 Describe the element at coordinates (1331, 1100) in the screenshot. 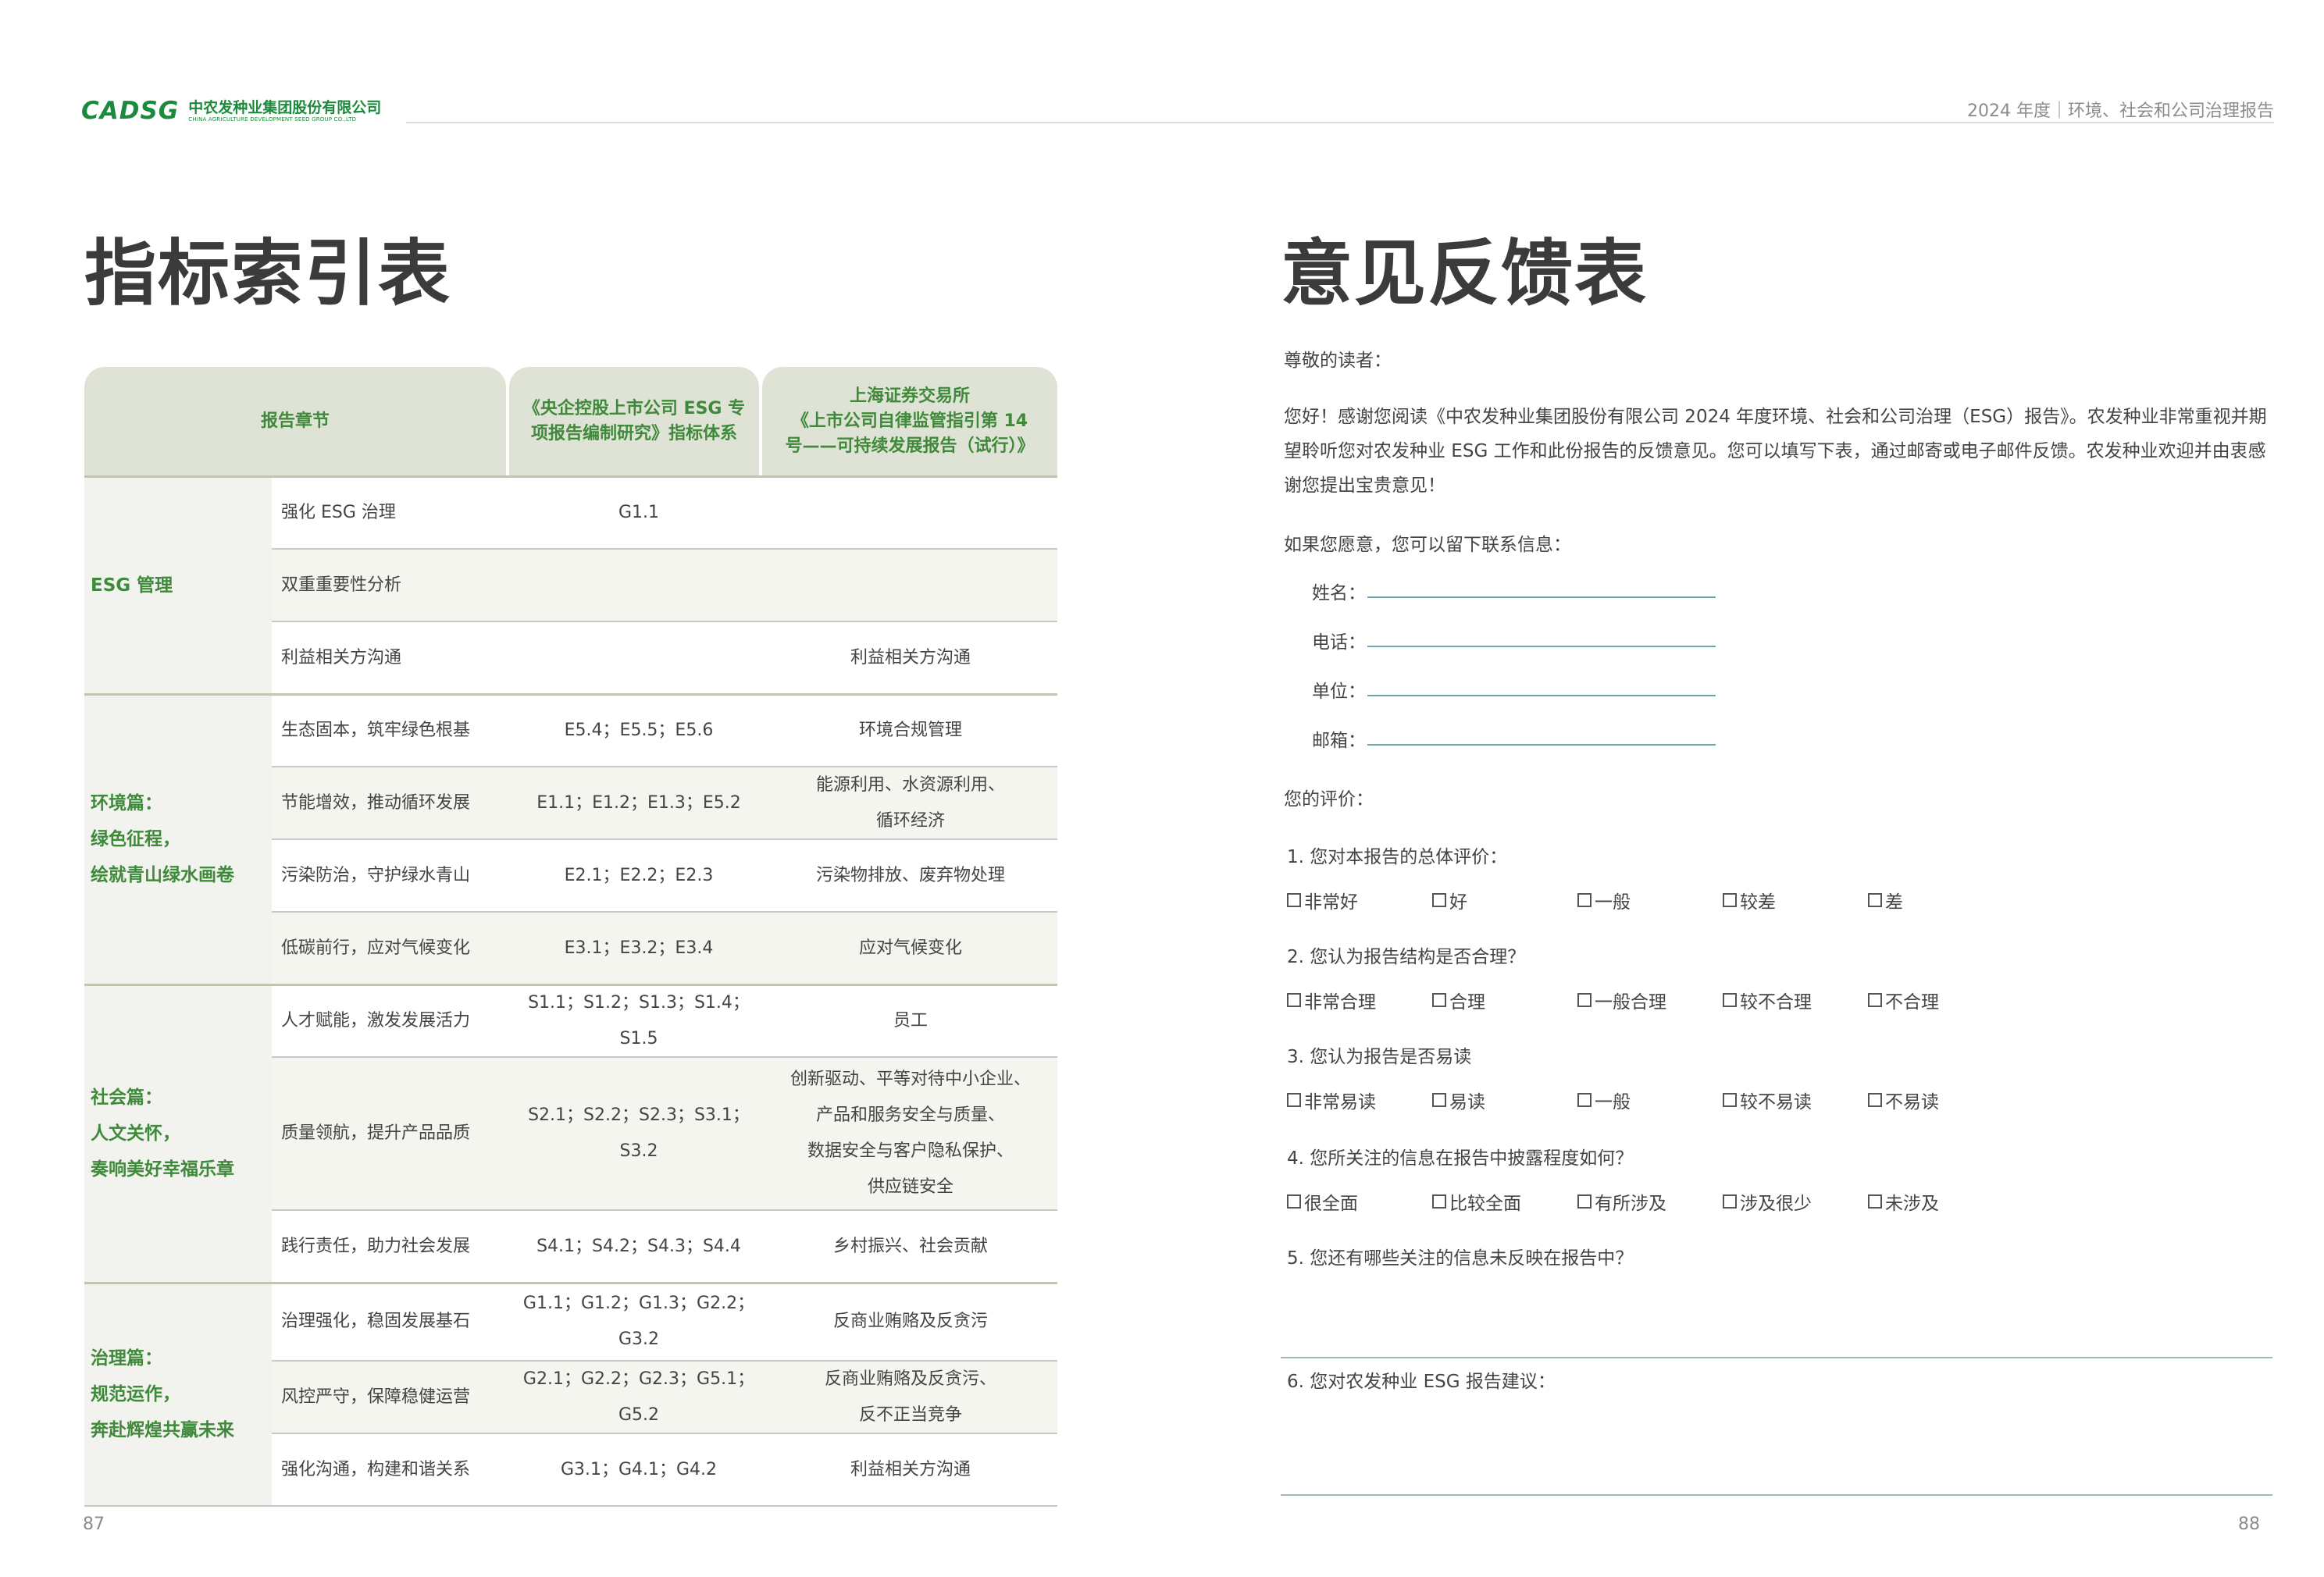

I see `option-checkbox: 非常易读` at that location.